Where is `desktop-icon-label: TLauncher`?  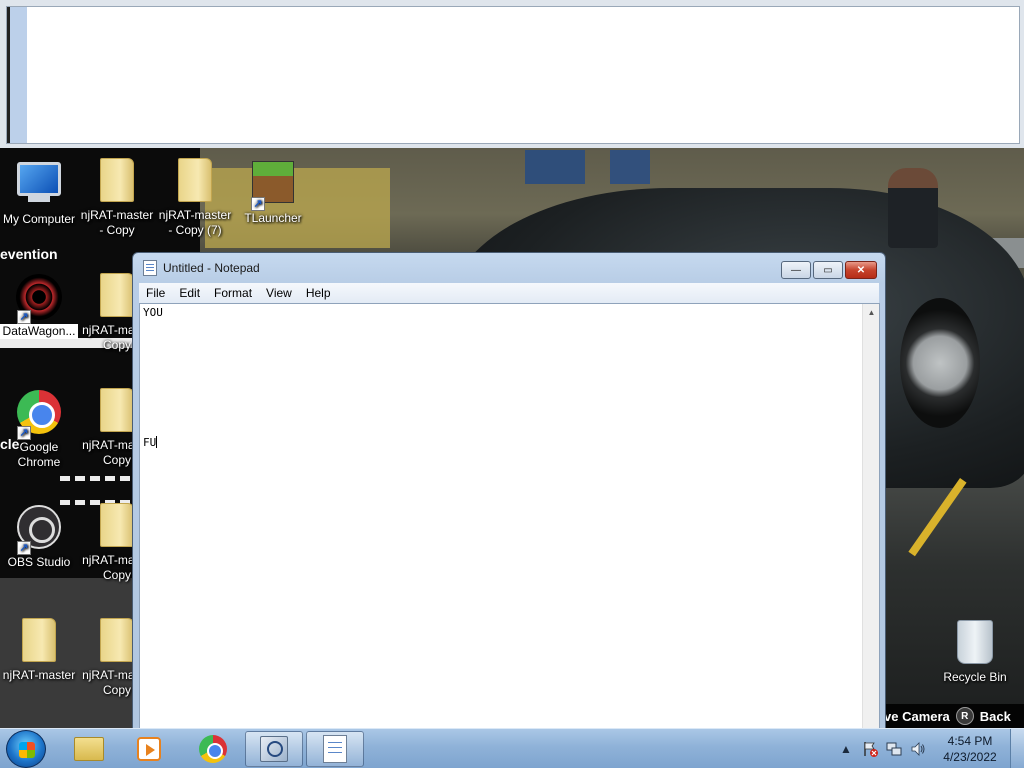 desktop-icon-label: TLauncher is located at coordinates (273, 218).